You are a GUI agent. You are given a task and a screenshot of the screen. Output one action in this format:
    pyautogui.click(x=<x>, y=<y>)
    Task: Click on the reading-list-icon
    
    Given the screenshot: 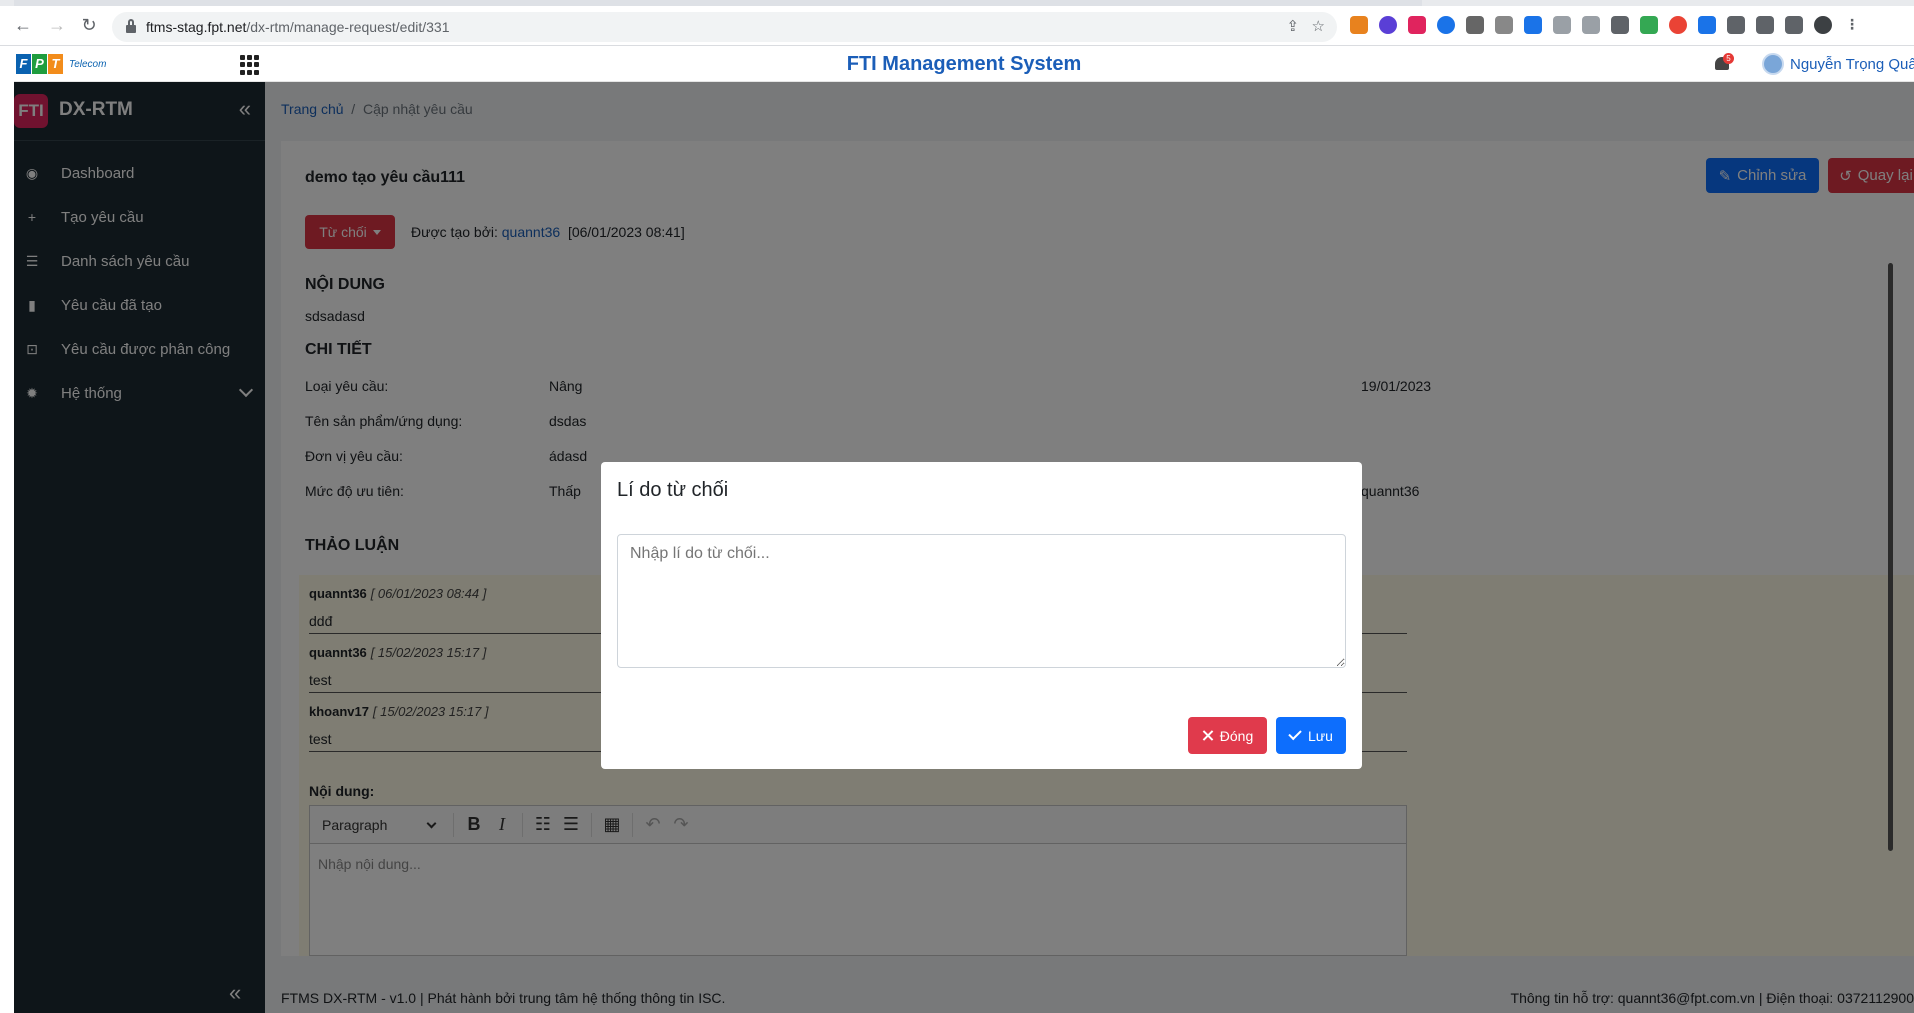 What is the action you would take?
    pyautogui.click(x=1765, y=25)
    